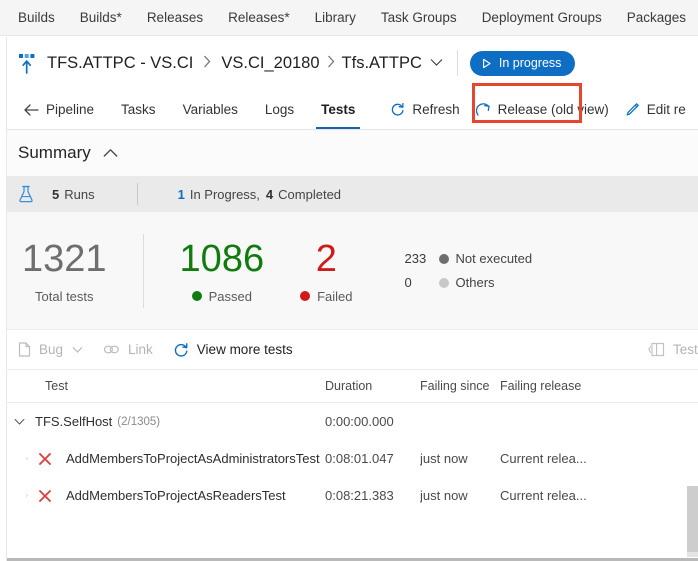  I want to click on hubnav-item-builds: Builds, so click(36, 17).